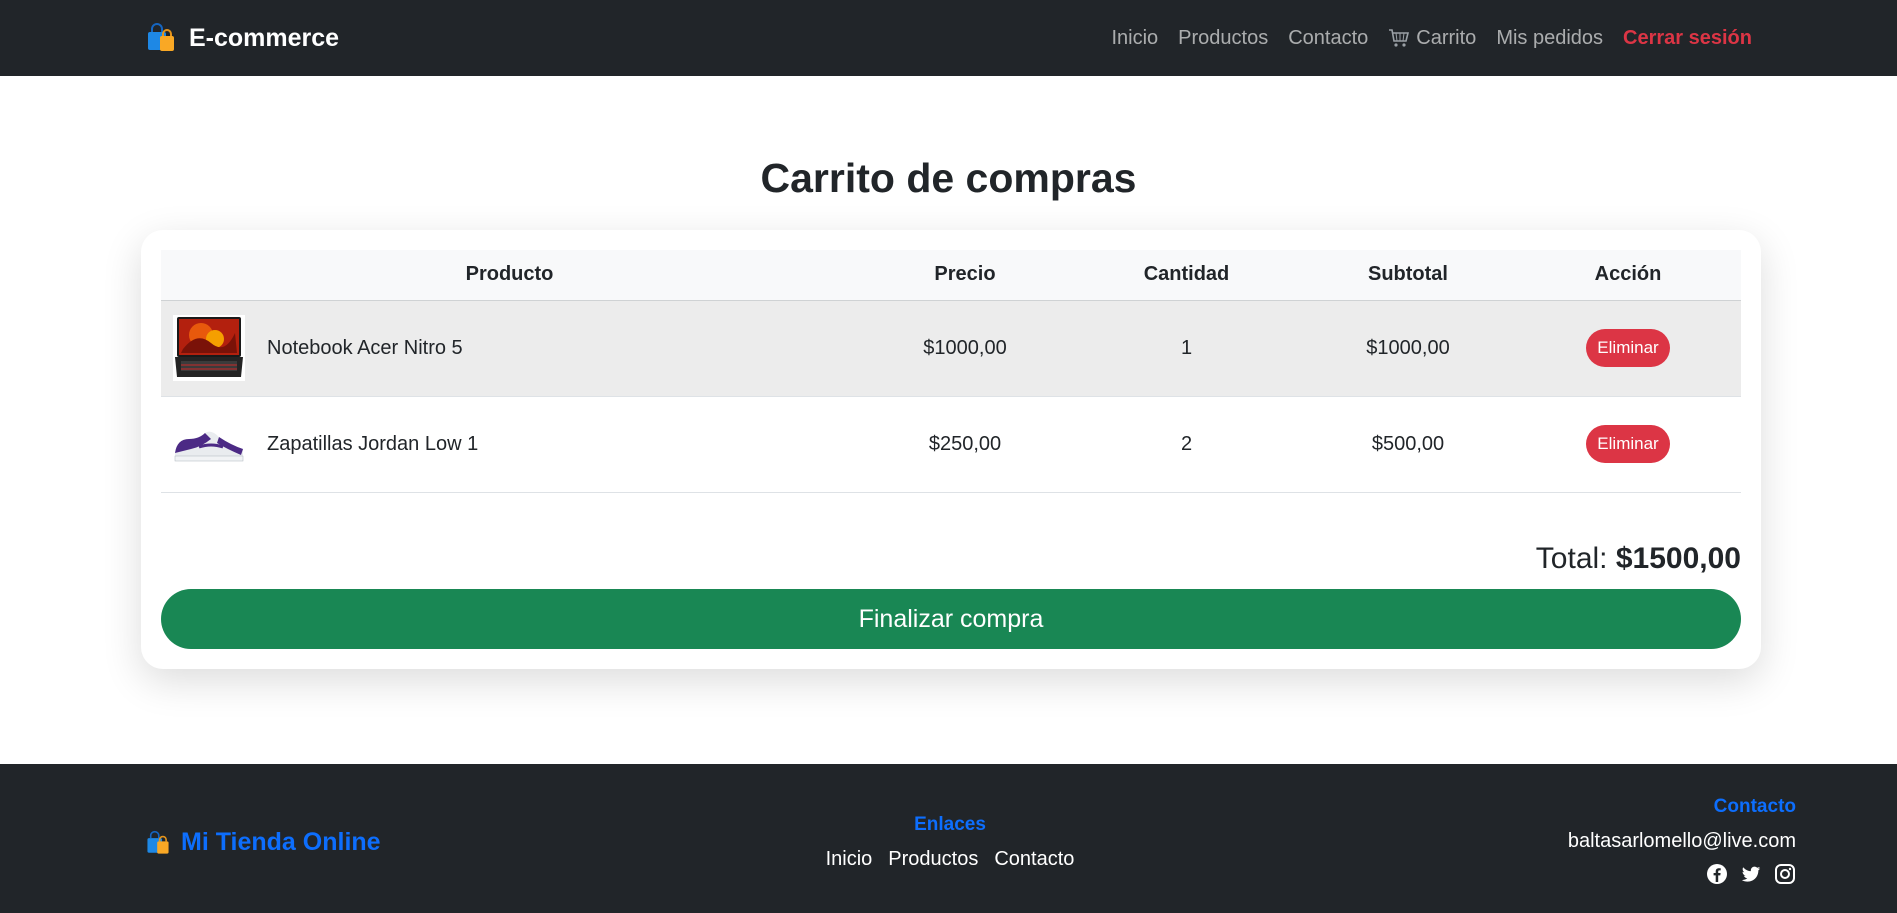 Image resolution: width=1897 pixels, height=913 pixels. What do you see at coordinates (1034, 859) in the screenshot?
I see `footer-link-contacto: Contacto` at bounding box center [1034, 859].